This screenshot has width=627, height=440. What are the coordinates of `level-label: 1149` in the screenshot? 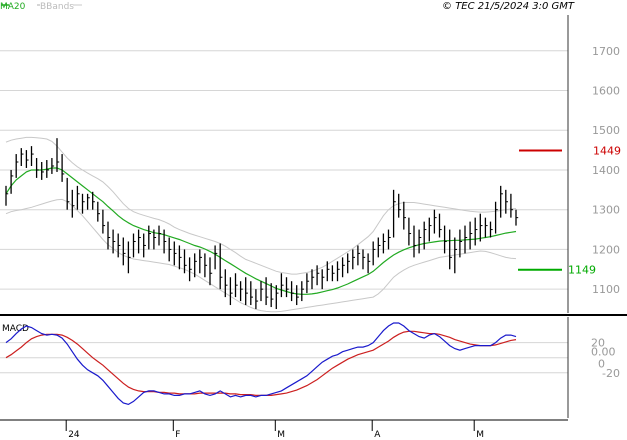 It's located at (582, 270).